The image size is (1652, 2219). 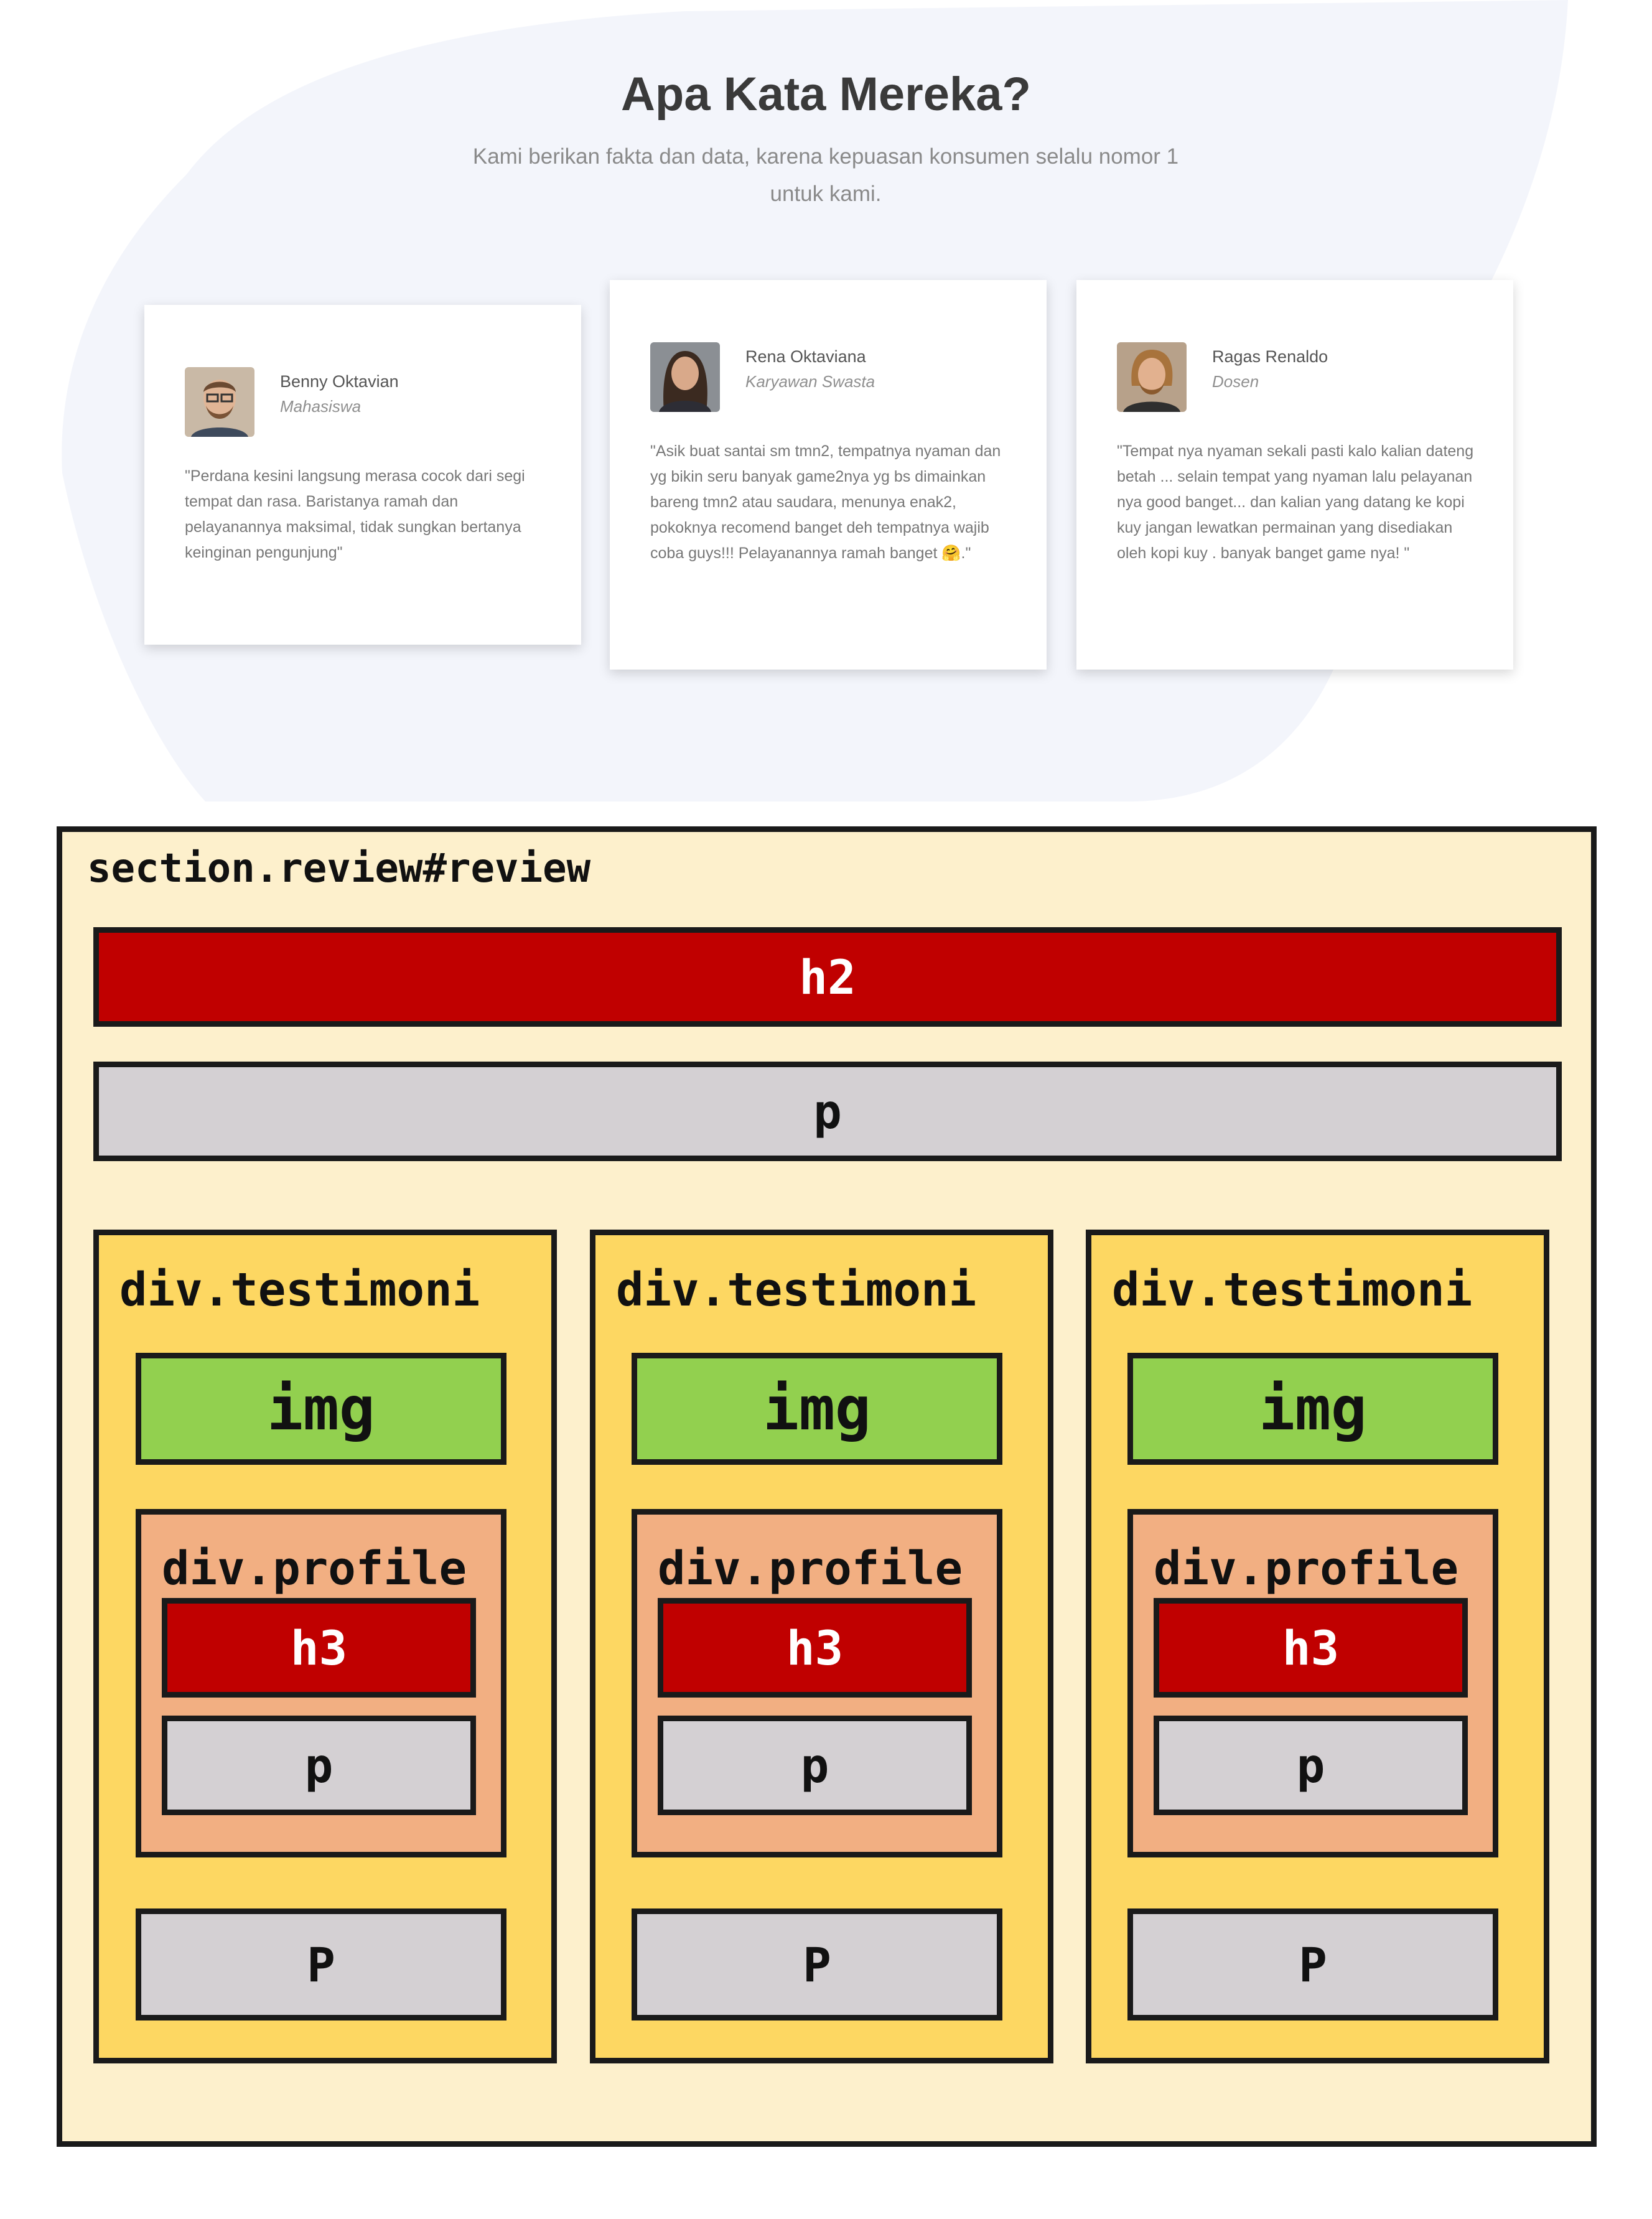 What do you see at coordinates (339, 869) in the screenshot?
I see `section-label: section.review#review` at bounding box center [339, 869].